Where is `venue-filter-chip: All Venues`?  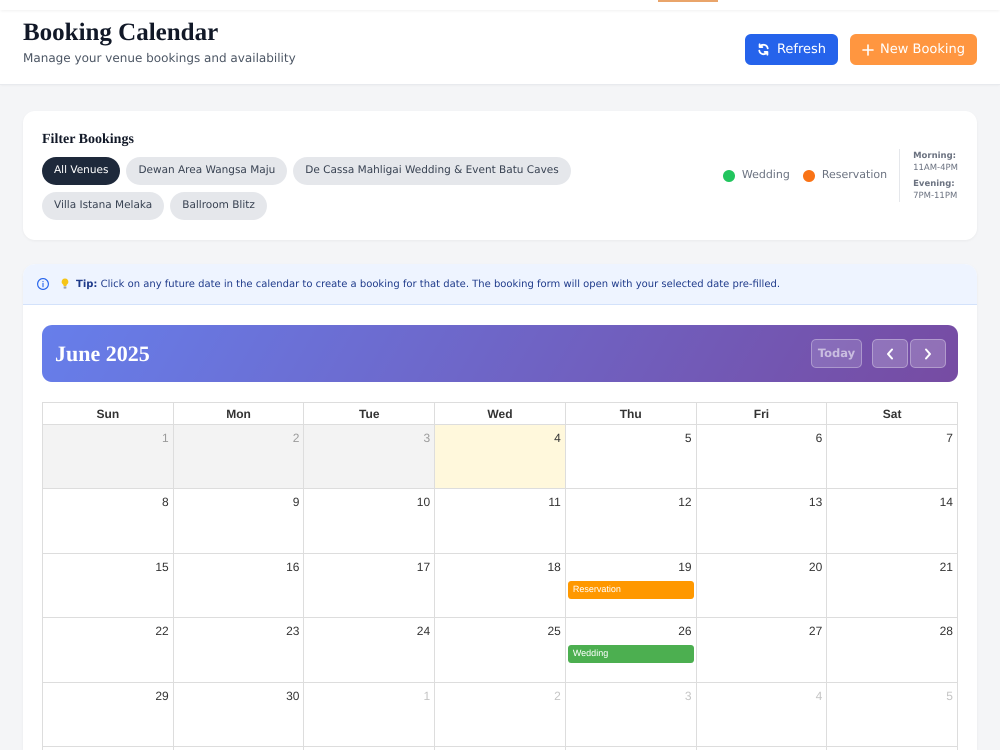 venue-filter-chip: All Venues is located at coordinates (81, 171).